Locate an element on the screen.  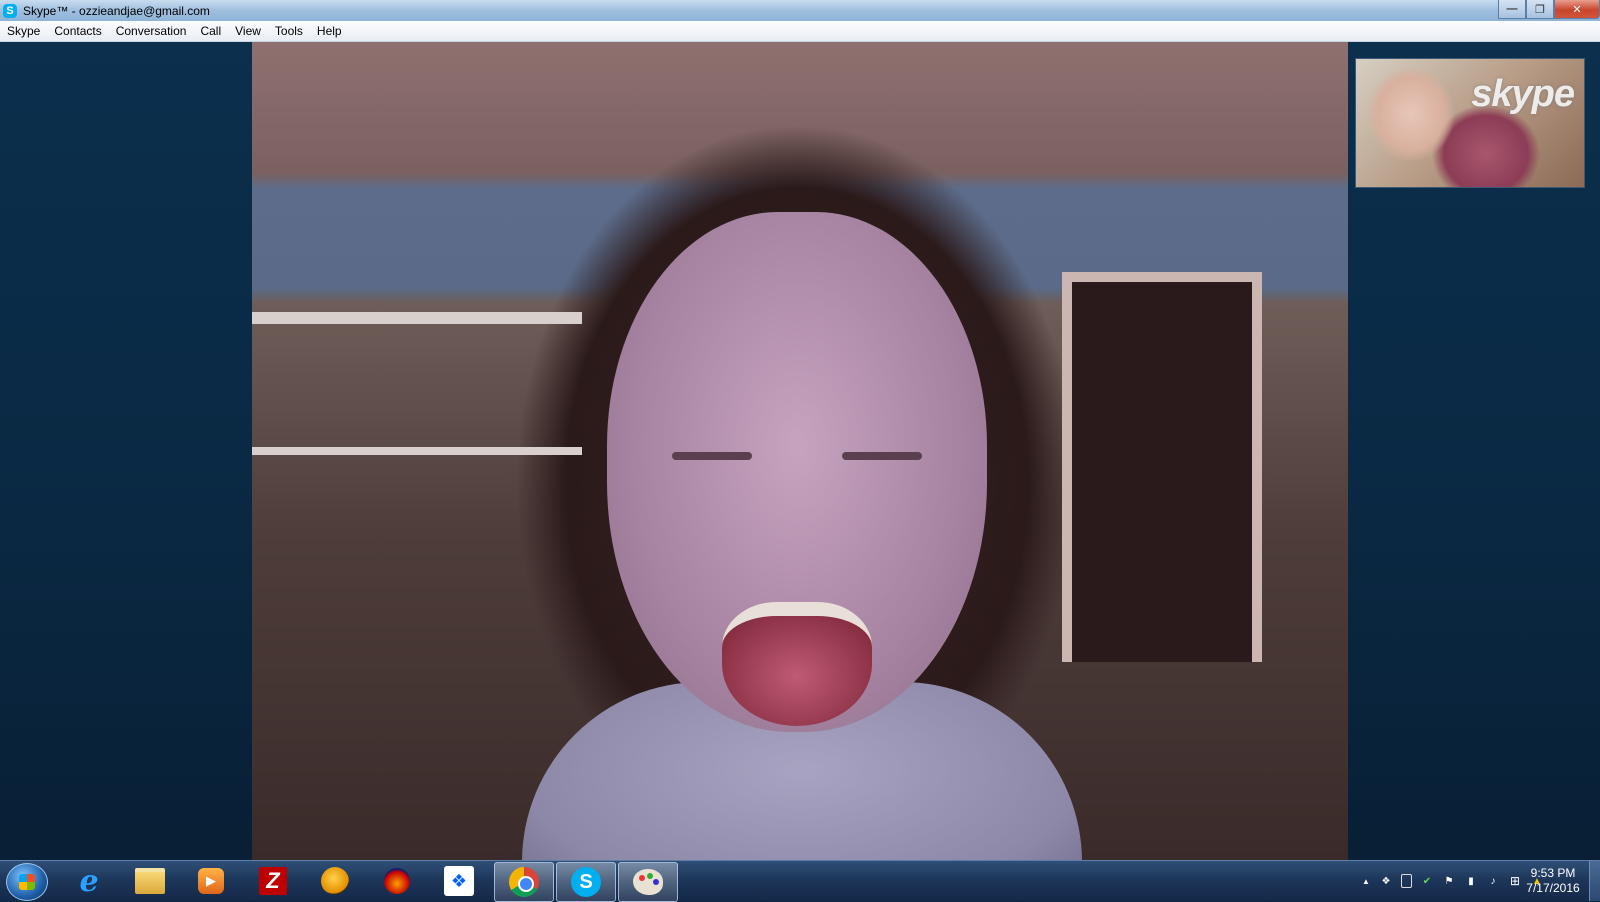
start-button is located at coordinates (27, 882).